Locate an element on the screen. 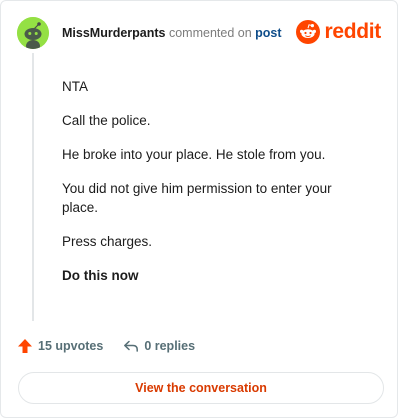 Image resolution: width=400 pixels, height=420 pixels. reddit-logo: reddit is located at coordinates (338, 32).